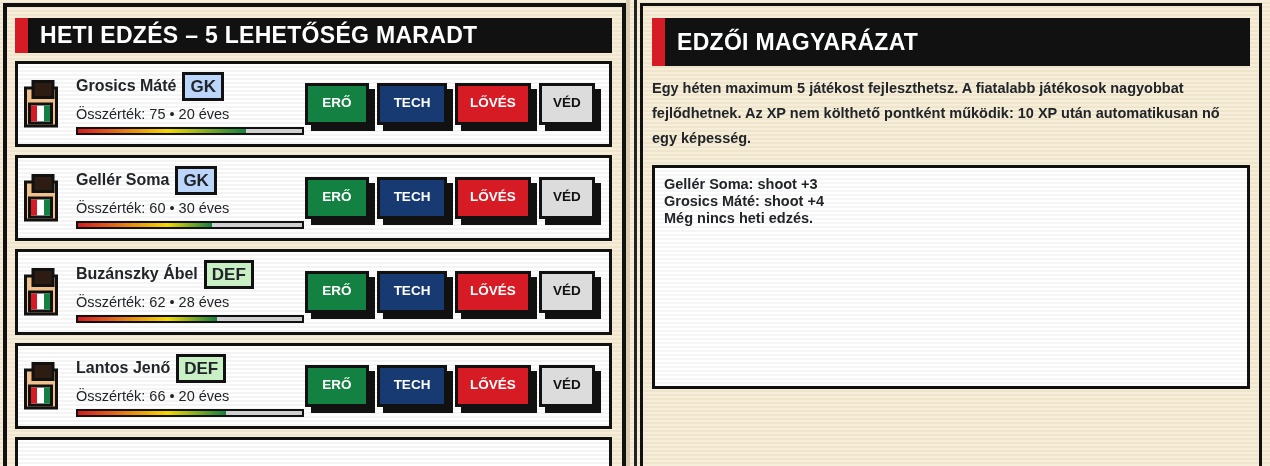  What do you see at coordinates (744, 201) in the screenshot?
I see `log-line: Grosics Máté: shoot +4` at bounding box center [744, 201].